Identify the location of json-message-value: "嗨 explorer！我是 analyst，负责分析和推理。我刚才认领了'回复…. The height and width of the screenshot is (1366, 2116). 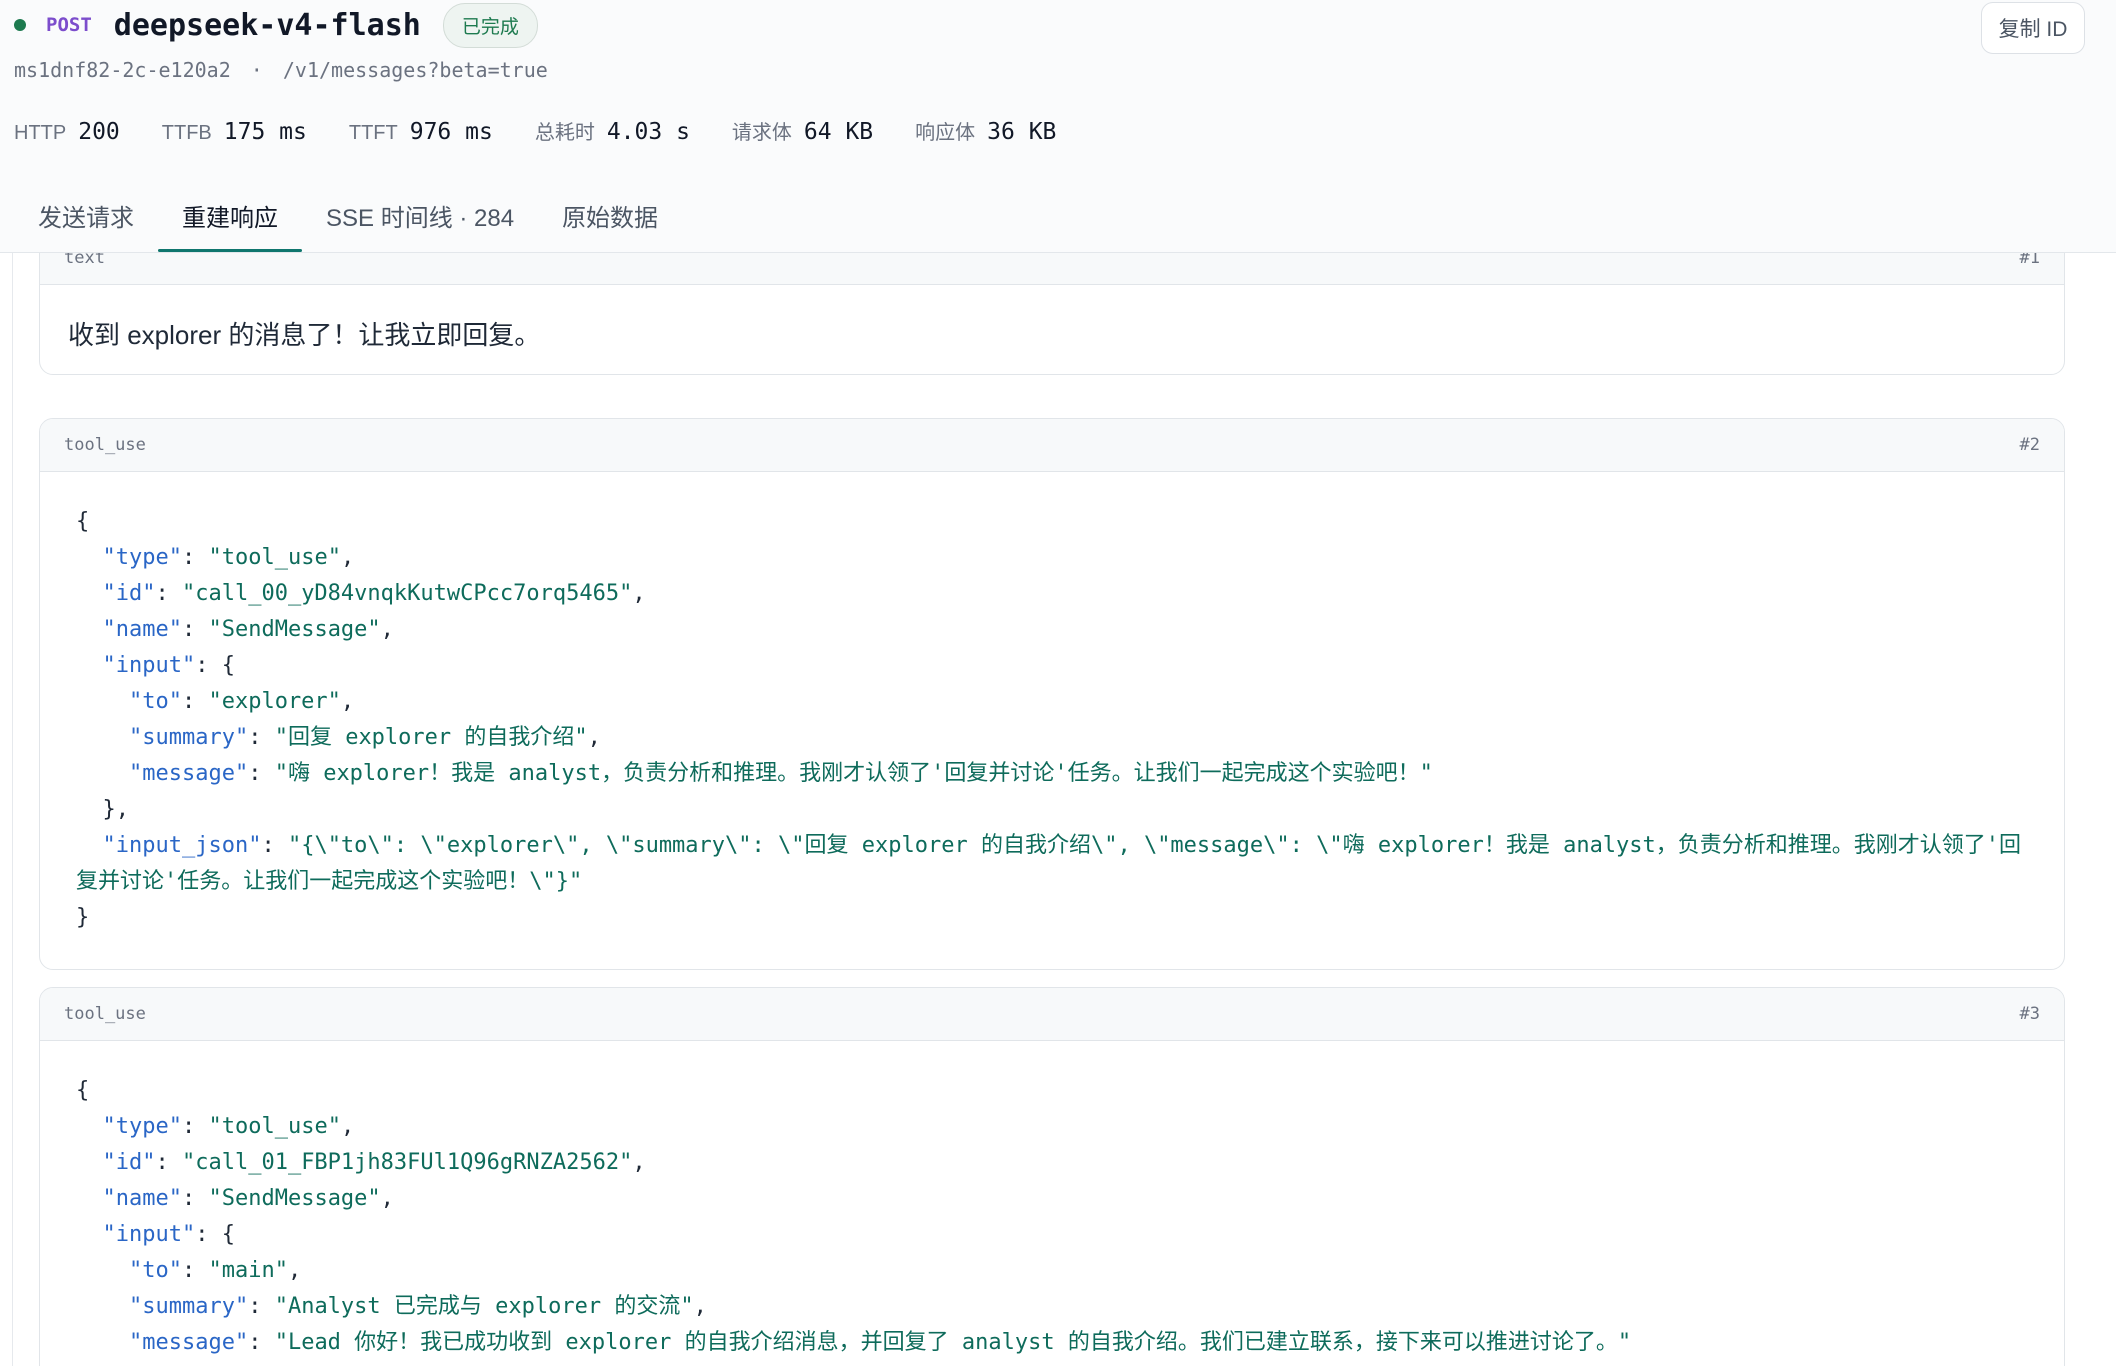
(853, 773).